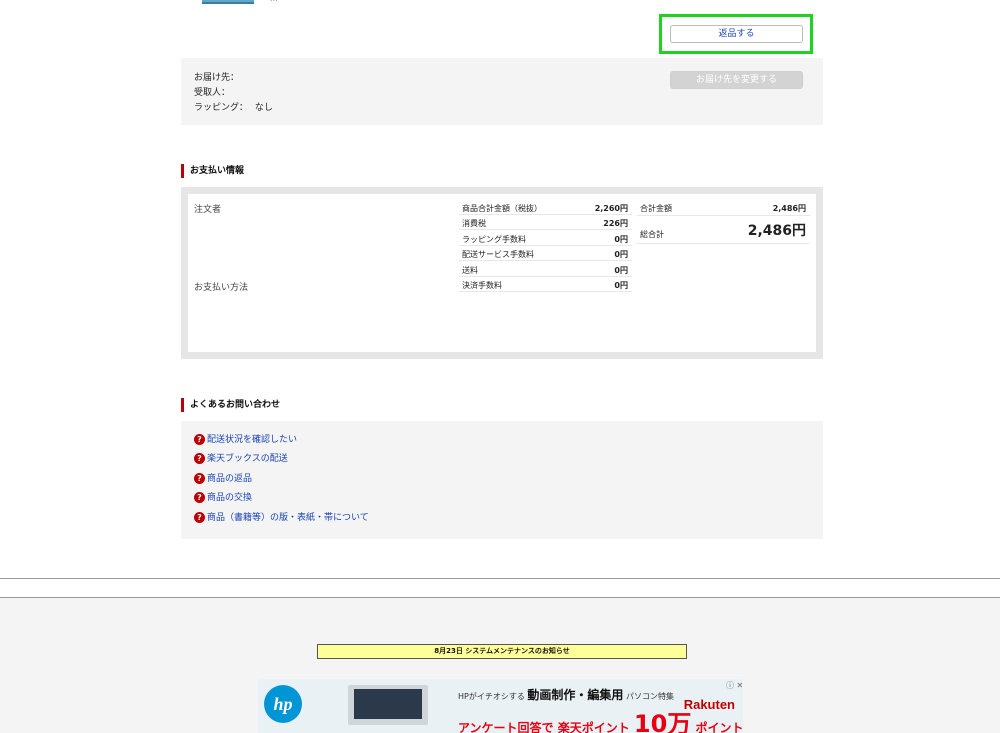  I want to click on rakuten-logo: Rakuten, so click(709, 704).